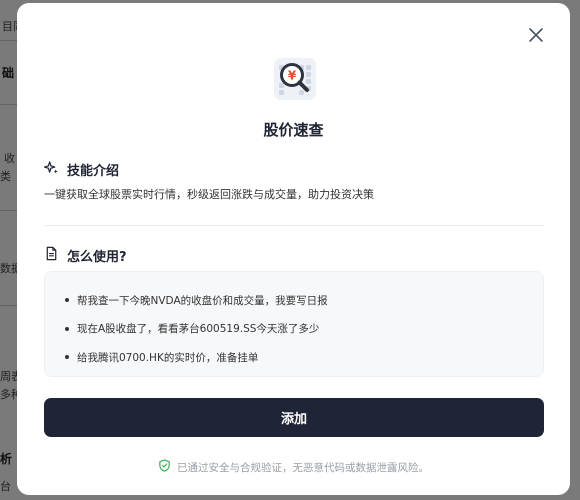  I want to click on shield-check-icon, so click(164, 467).